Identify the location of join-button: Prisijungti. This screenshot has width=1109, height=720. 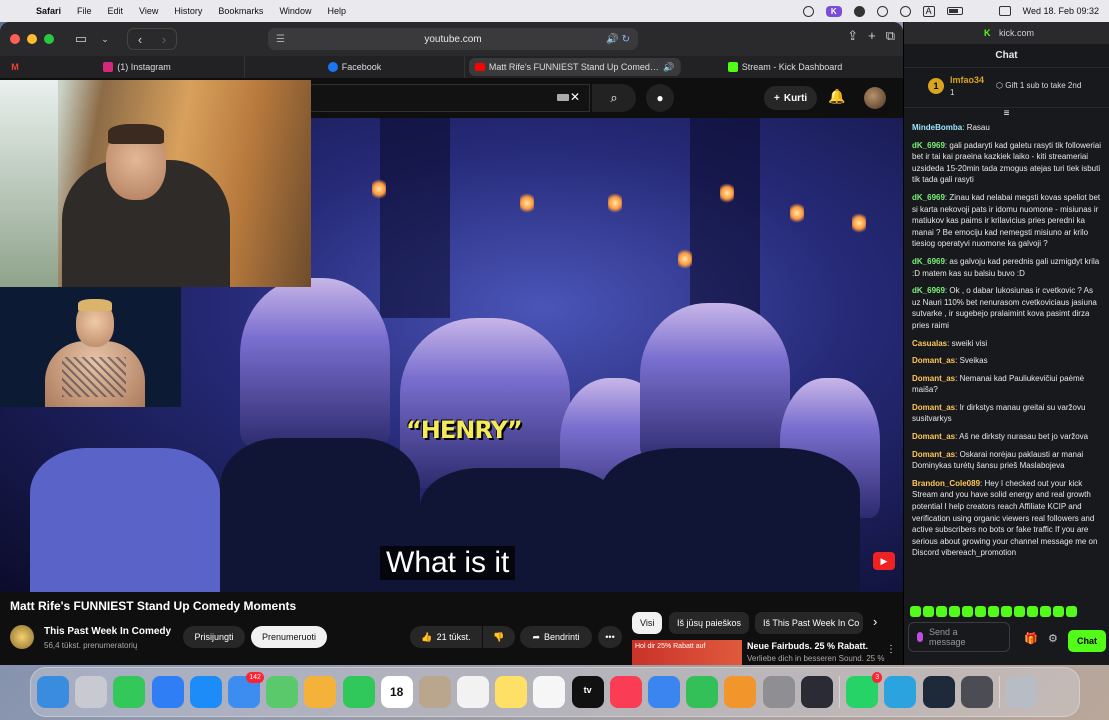
(214, 637).